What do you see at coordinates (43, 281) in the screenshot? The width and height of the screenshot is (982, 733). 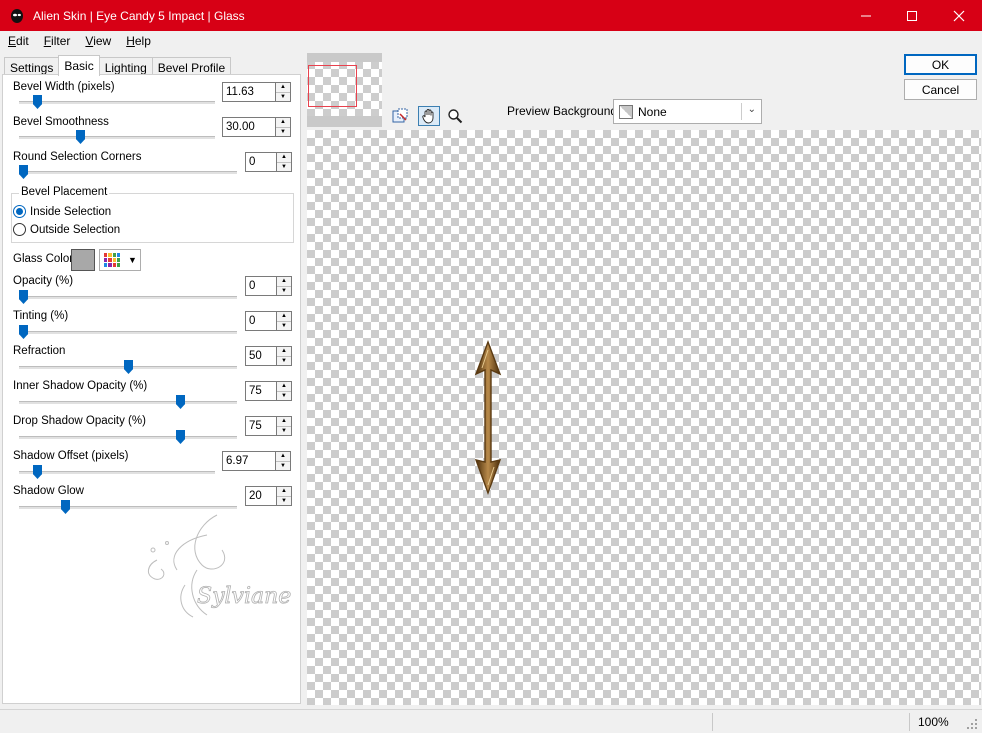 I see `opacity-label: Opacity (%)` at bounding box center [43, 281].